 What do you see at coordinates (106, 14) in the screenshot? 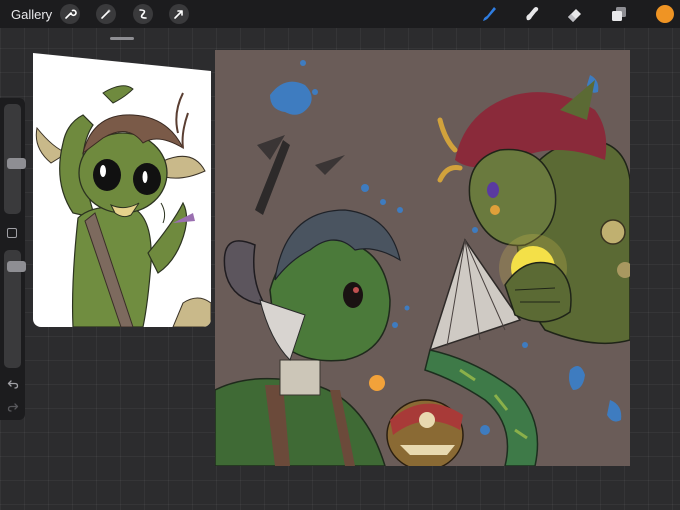
I see `magic-wand-icon` at bounding box center [106, 14].